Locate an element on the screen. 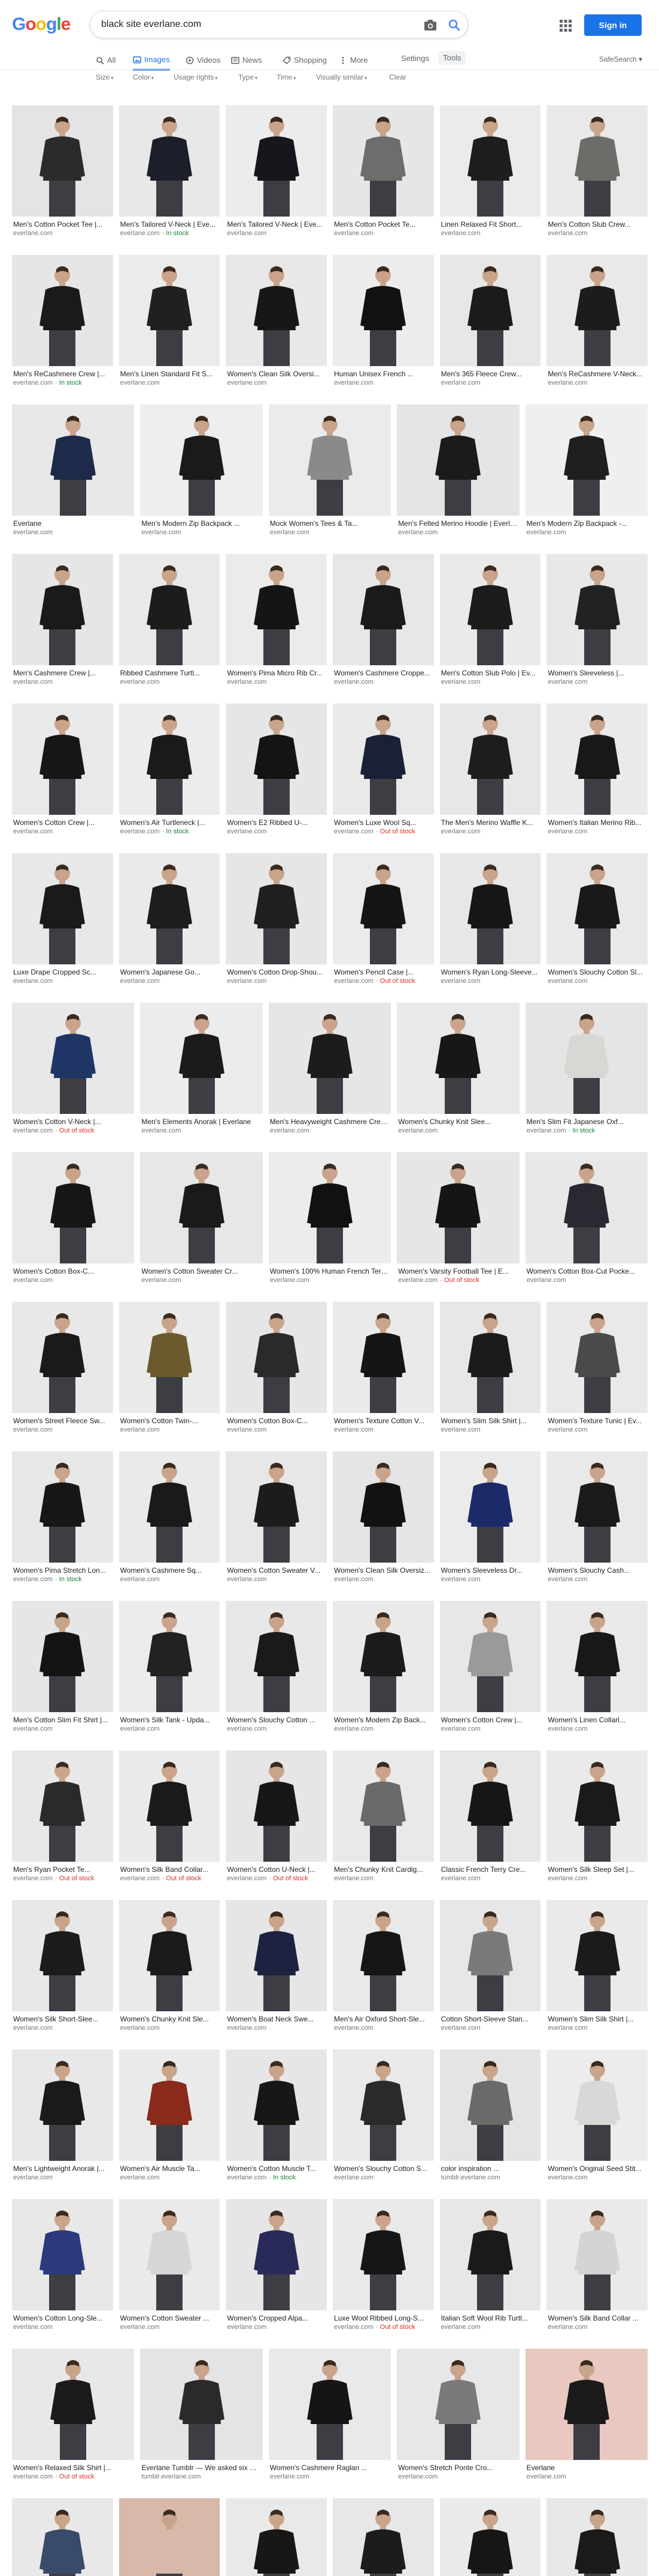  image-result: Women's Silk Sleep Set |... everlane.com is located at coordinates (597, 1824).